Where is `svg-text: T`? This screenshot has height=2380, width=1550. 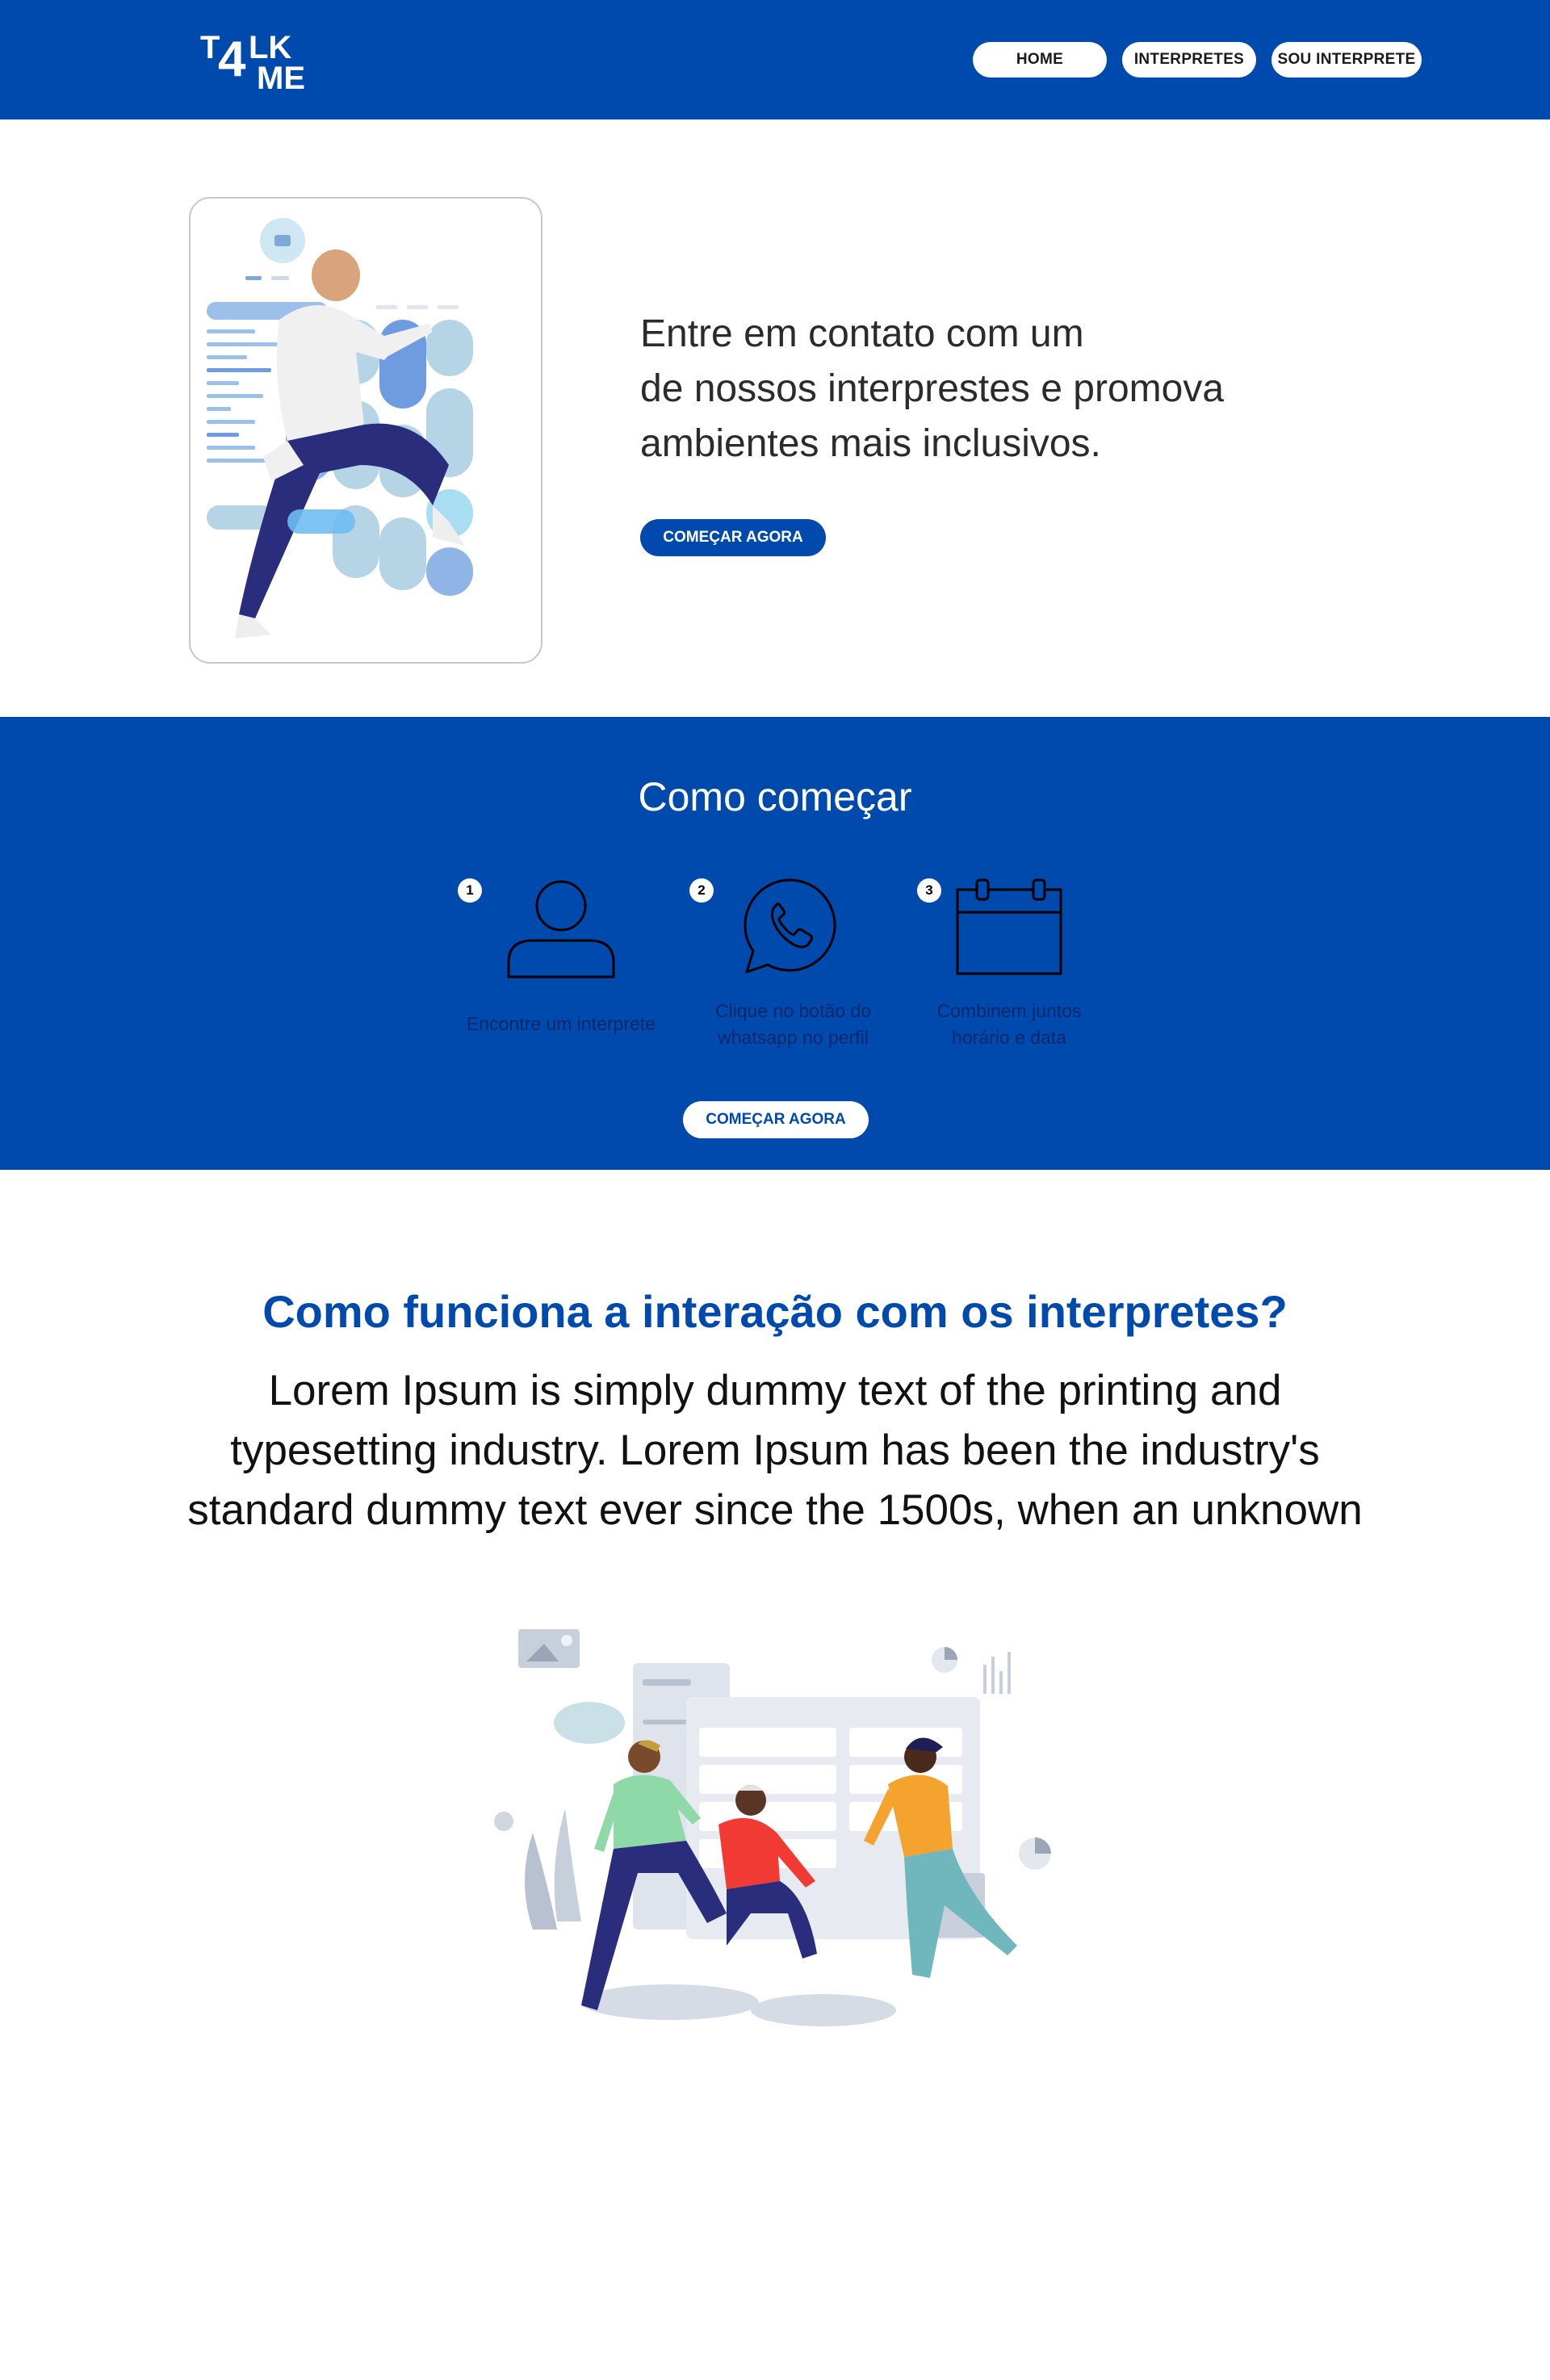
svg-text: T is located at coordinates (210, 47).